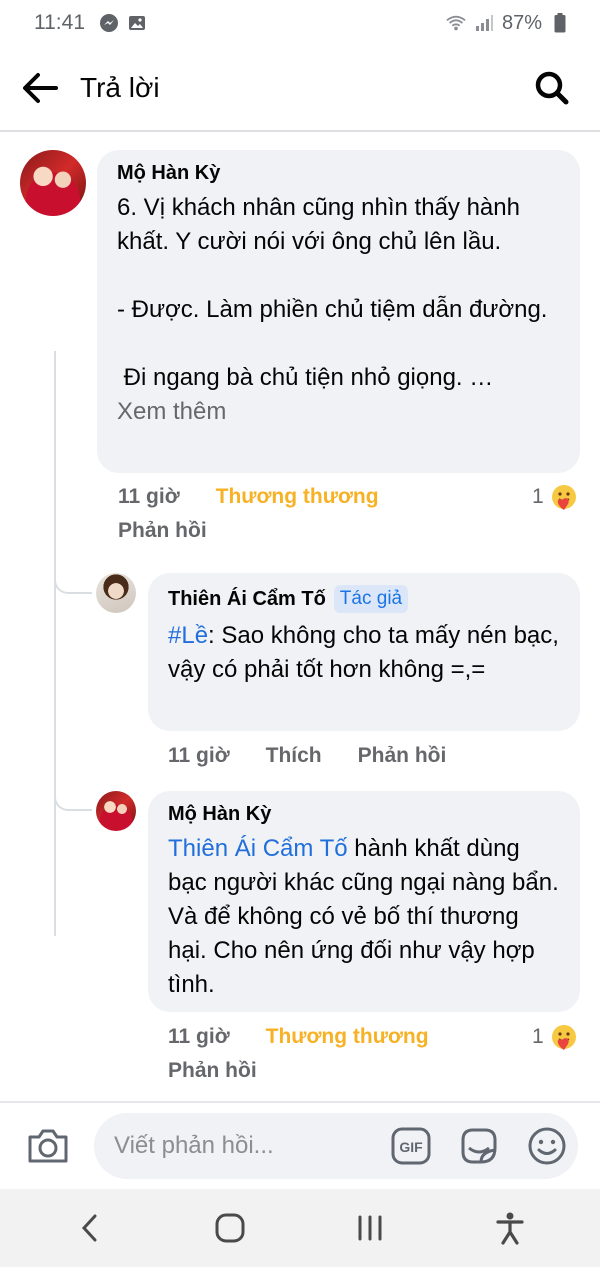 The height and width of the screenshot is (1267, 600). Describe the element at coordinates (521, 22) in the screenshot. I see `battery-percent: 87%` at that location.